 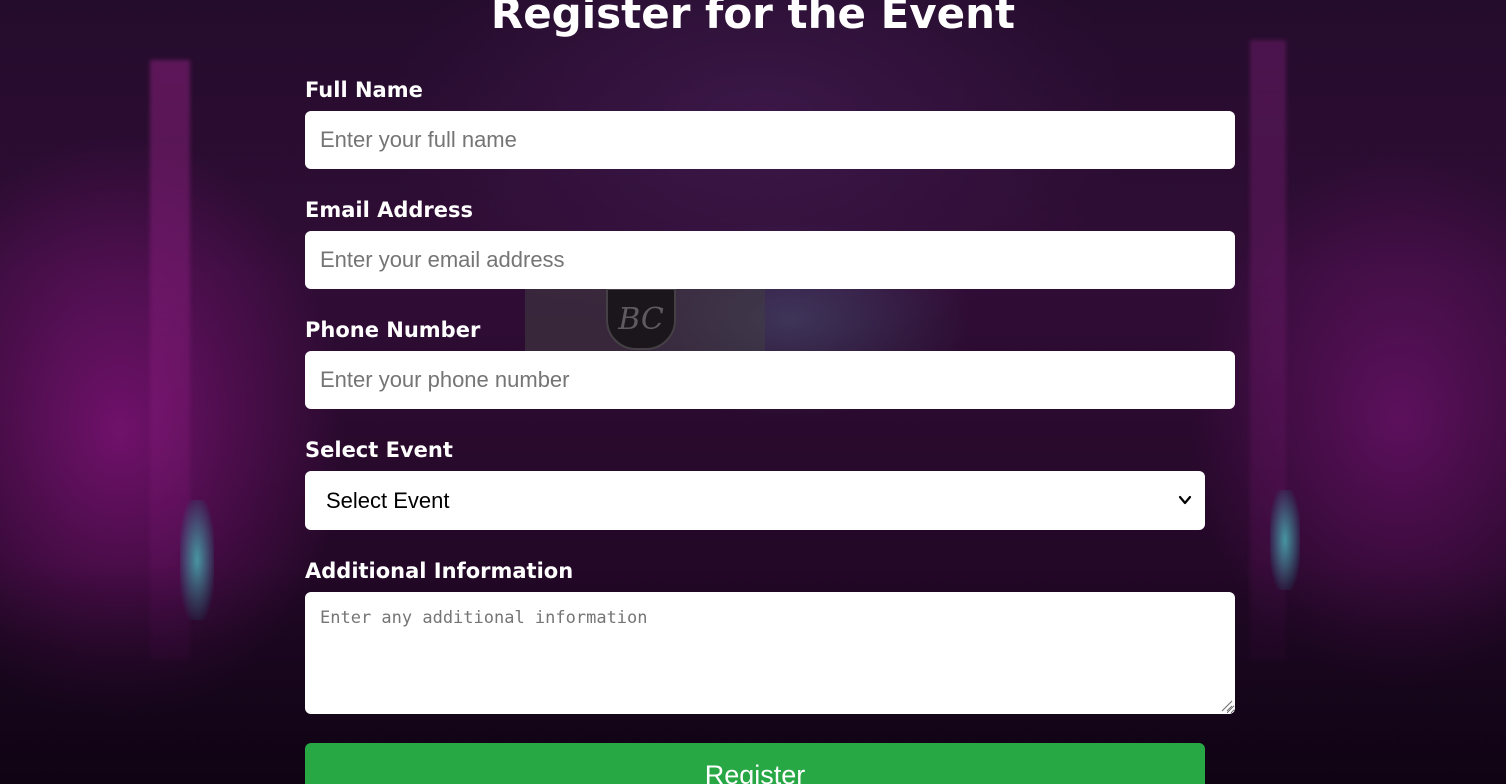 What do you see at coordinates (393, 330) in the screenshot?
I see `phone-label: Phone Number` at bounding box center [393, 330].